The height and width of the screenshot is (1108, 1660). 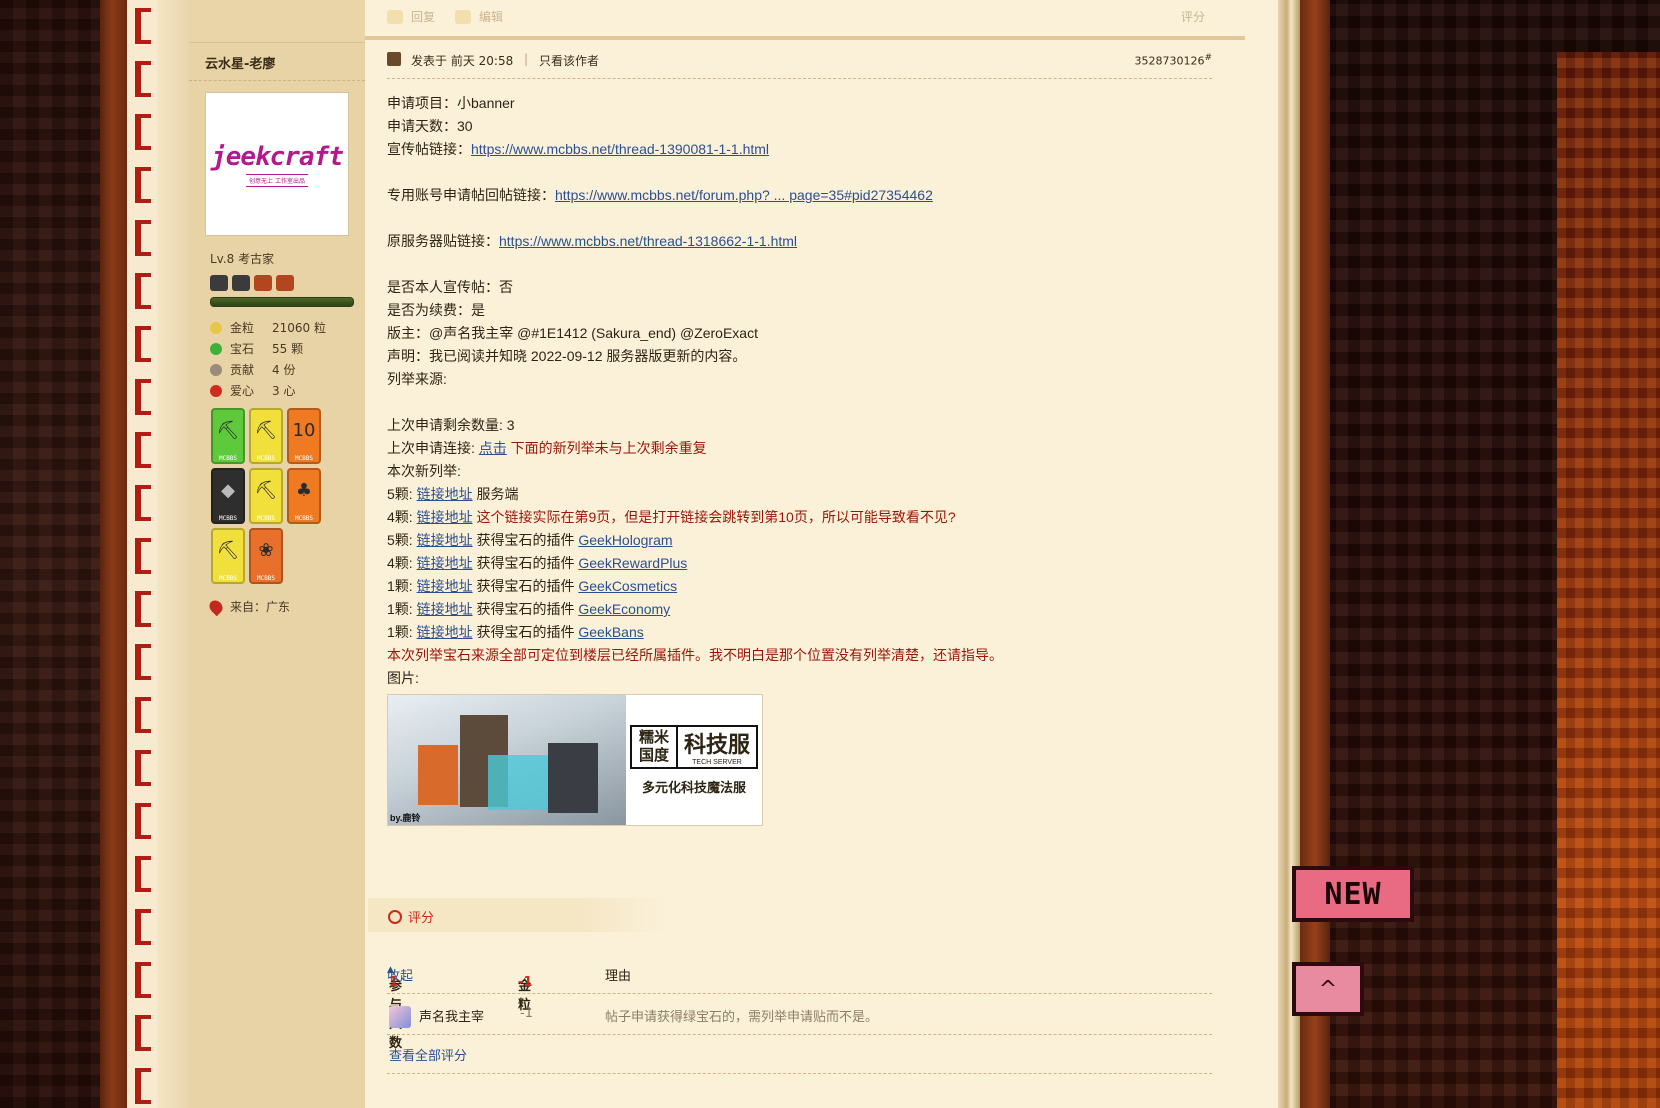 What do you see at coordinates (277, 156) in the screenshot?
I see `avatar-logo: jeekcraft` at bounding box center [277, 156].